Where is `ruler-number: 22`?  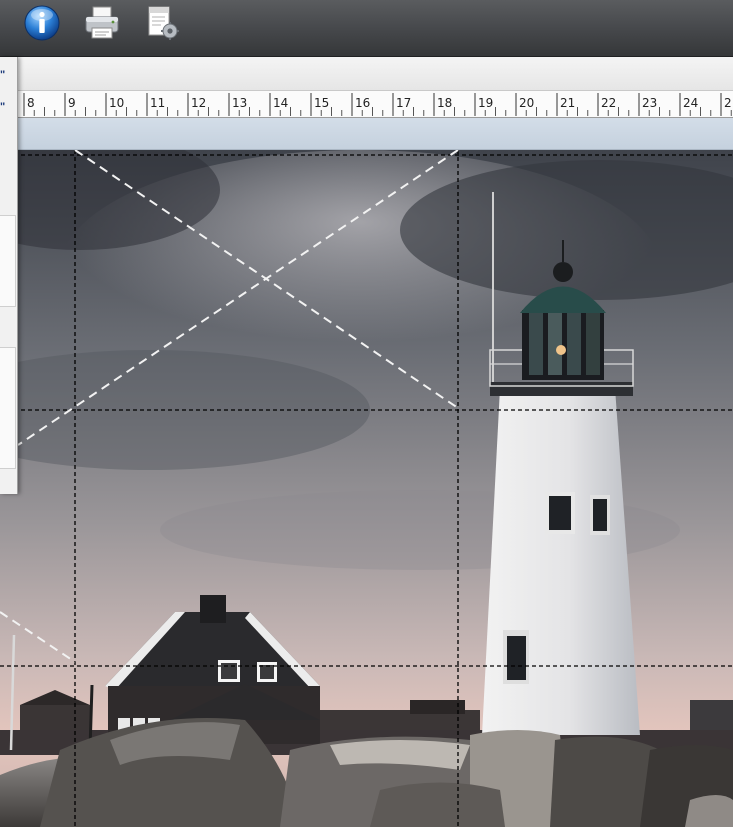
ruler-number: 22 is located at coordinates (609, 103).